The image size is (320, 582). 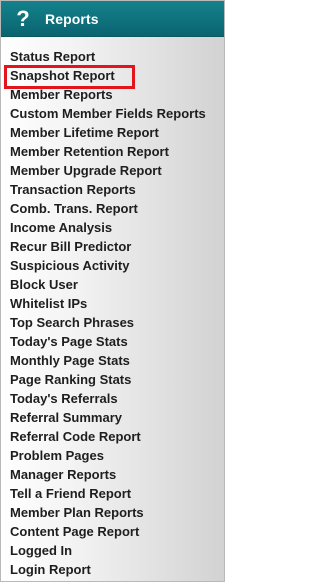 I want to click on menu-item-member-retention-report: Member Retention Report, so click(x=112, y=151).